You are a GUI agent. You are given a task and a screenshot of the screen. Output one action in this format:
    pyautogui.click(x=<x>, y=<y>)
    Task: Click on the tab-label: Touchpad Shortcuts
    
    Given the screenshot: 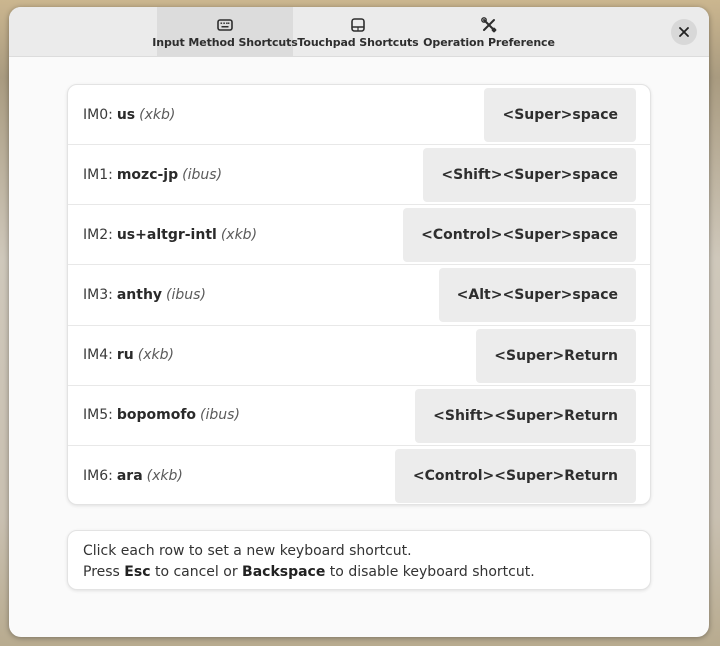 What is the action you would take?
    pyautogui.click(x=358, y=42)
    